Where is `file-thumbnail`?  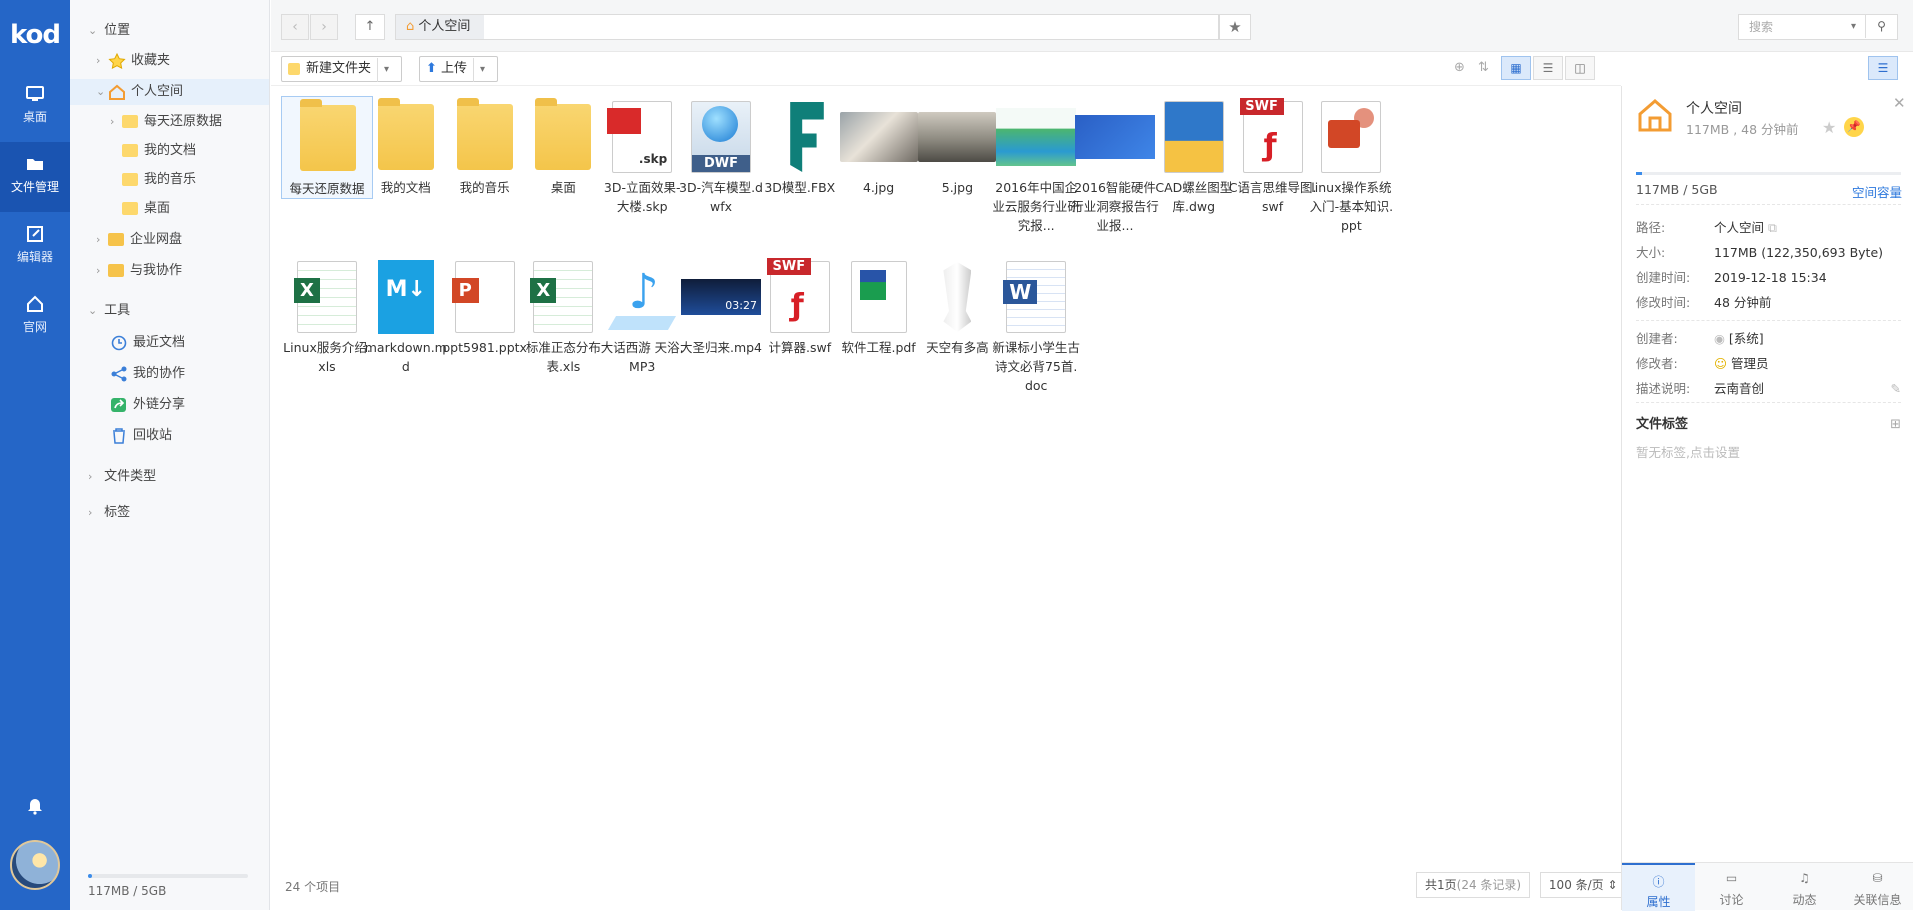 file-thumbnail is located at coordinates (1351, 137).